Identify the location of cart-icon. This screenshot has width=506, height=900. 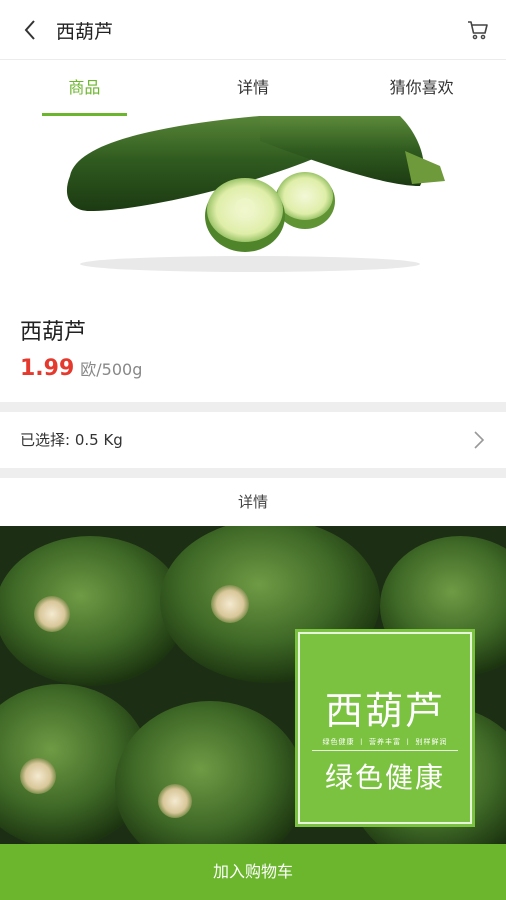
(478, 30).